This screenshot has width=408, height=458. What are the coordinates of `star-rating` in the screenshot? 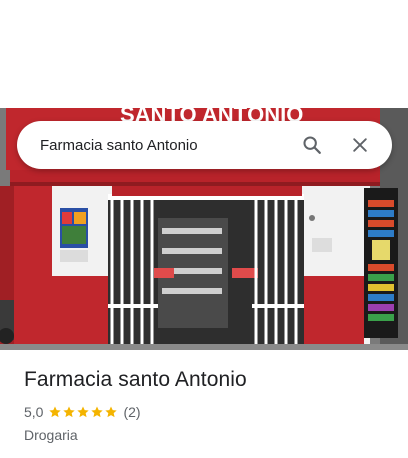 It's located at (83, 412).